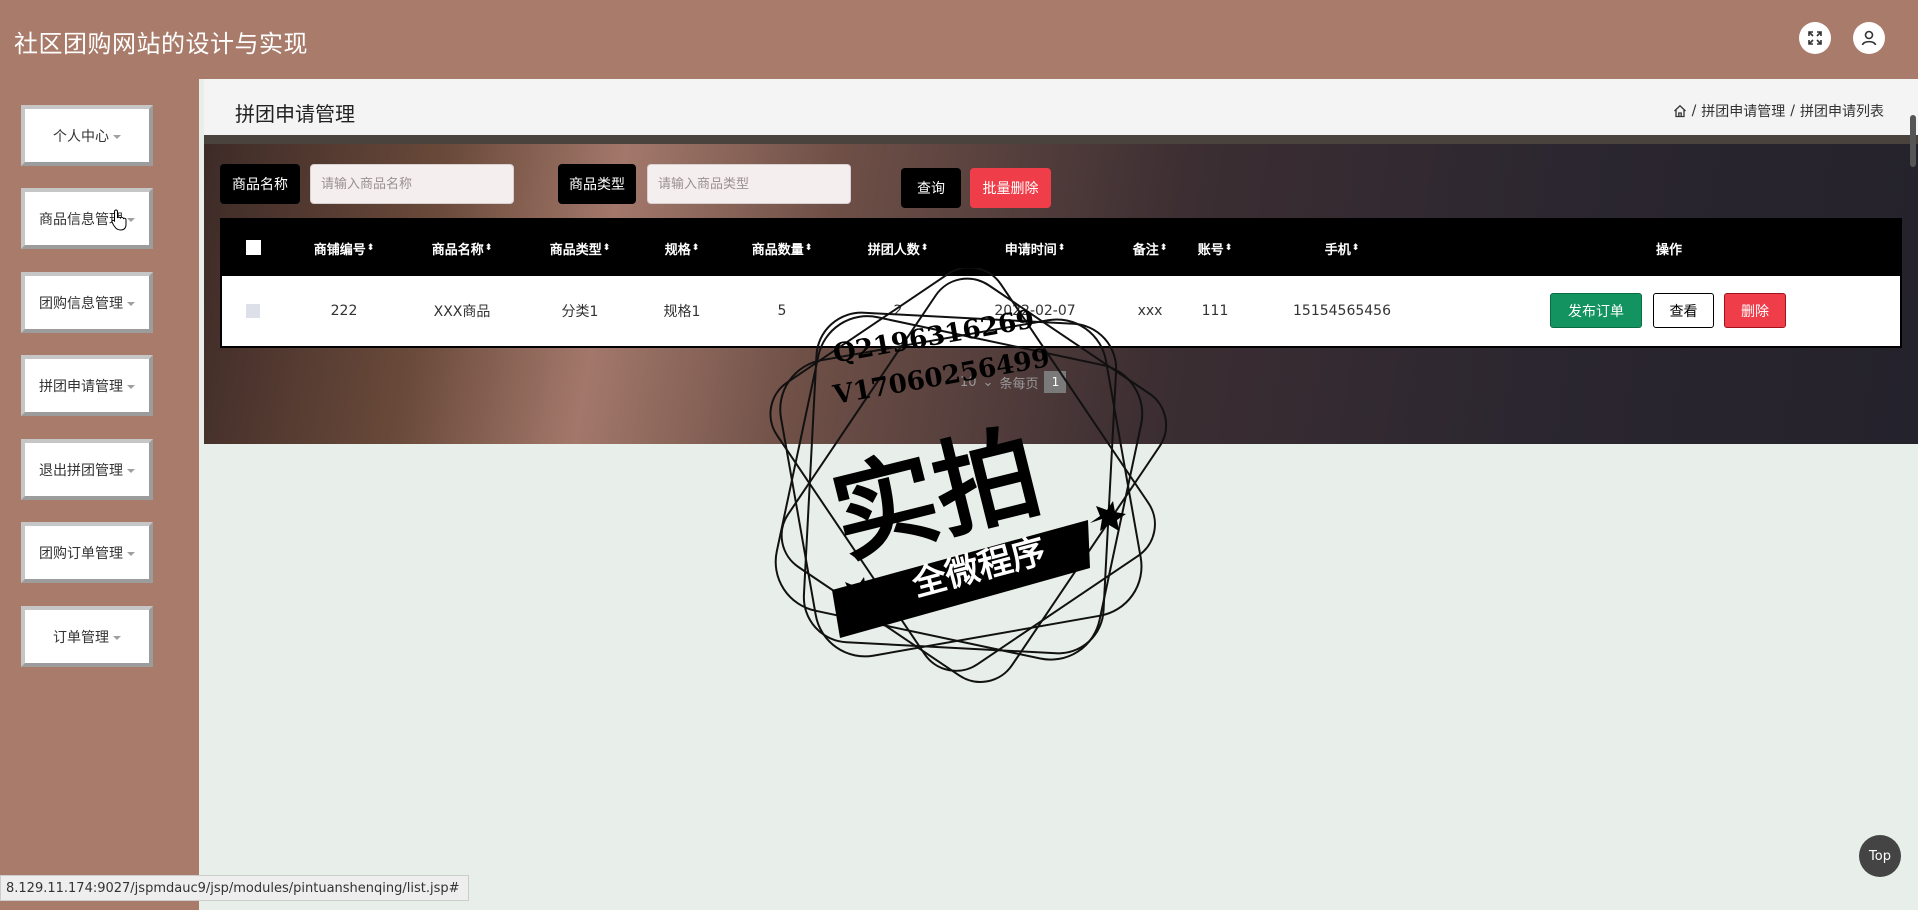 The width and height of the screenshot is (1918, 910). Describe the element at coordinates (412, 184) in the screenshot. I see `goods-name-search-input` at that location.